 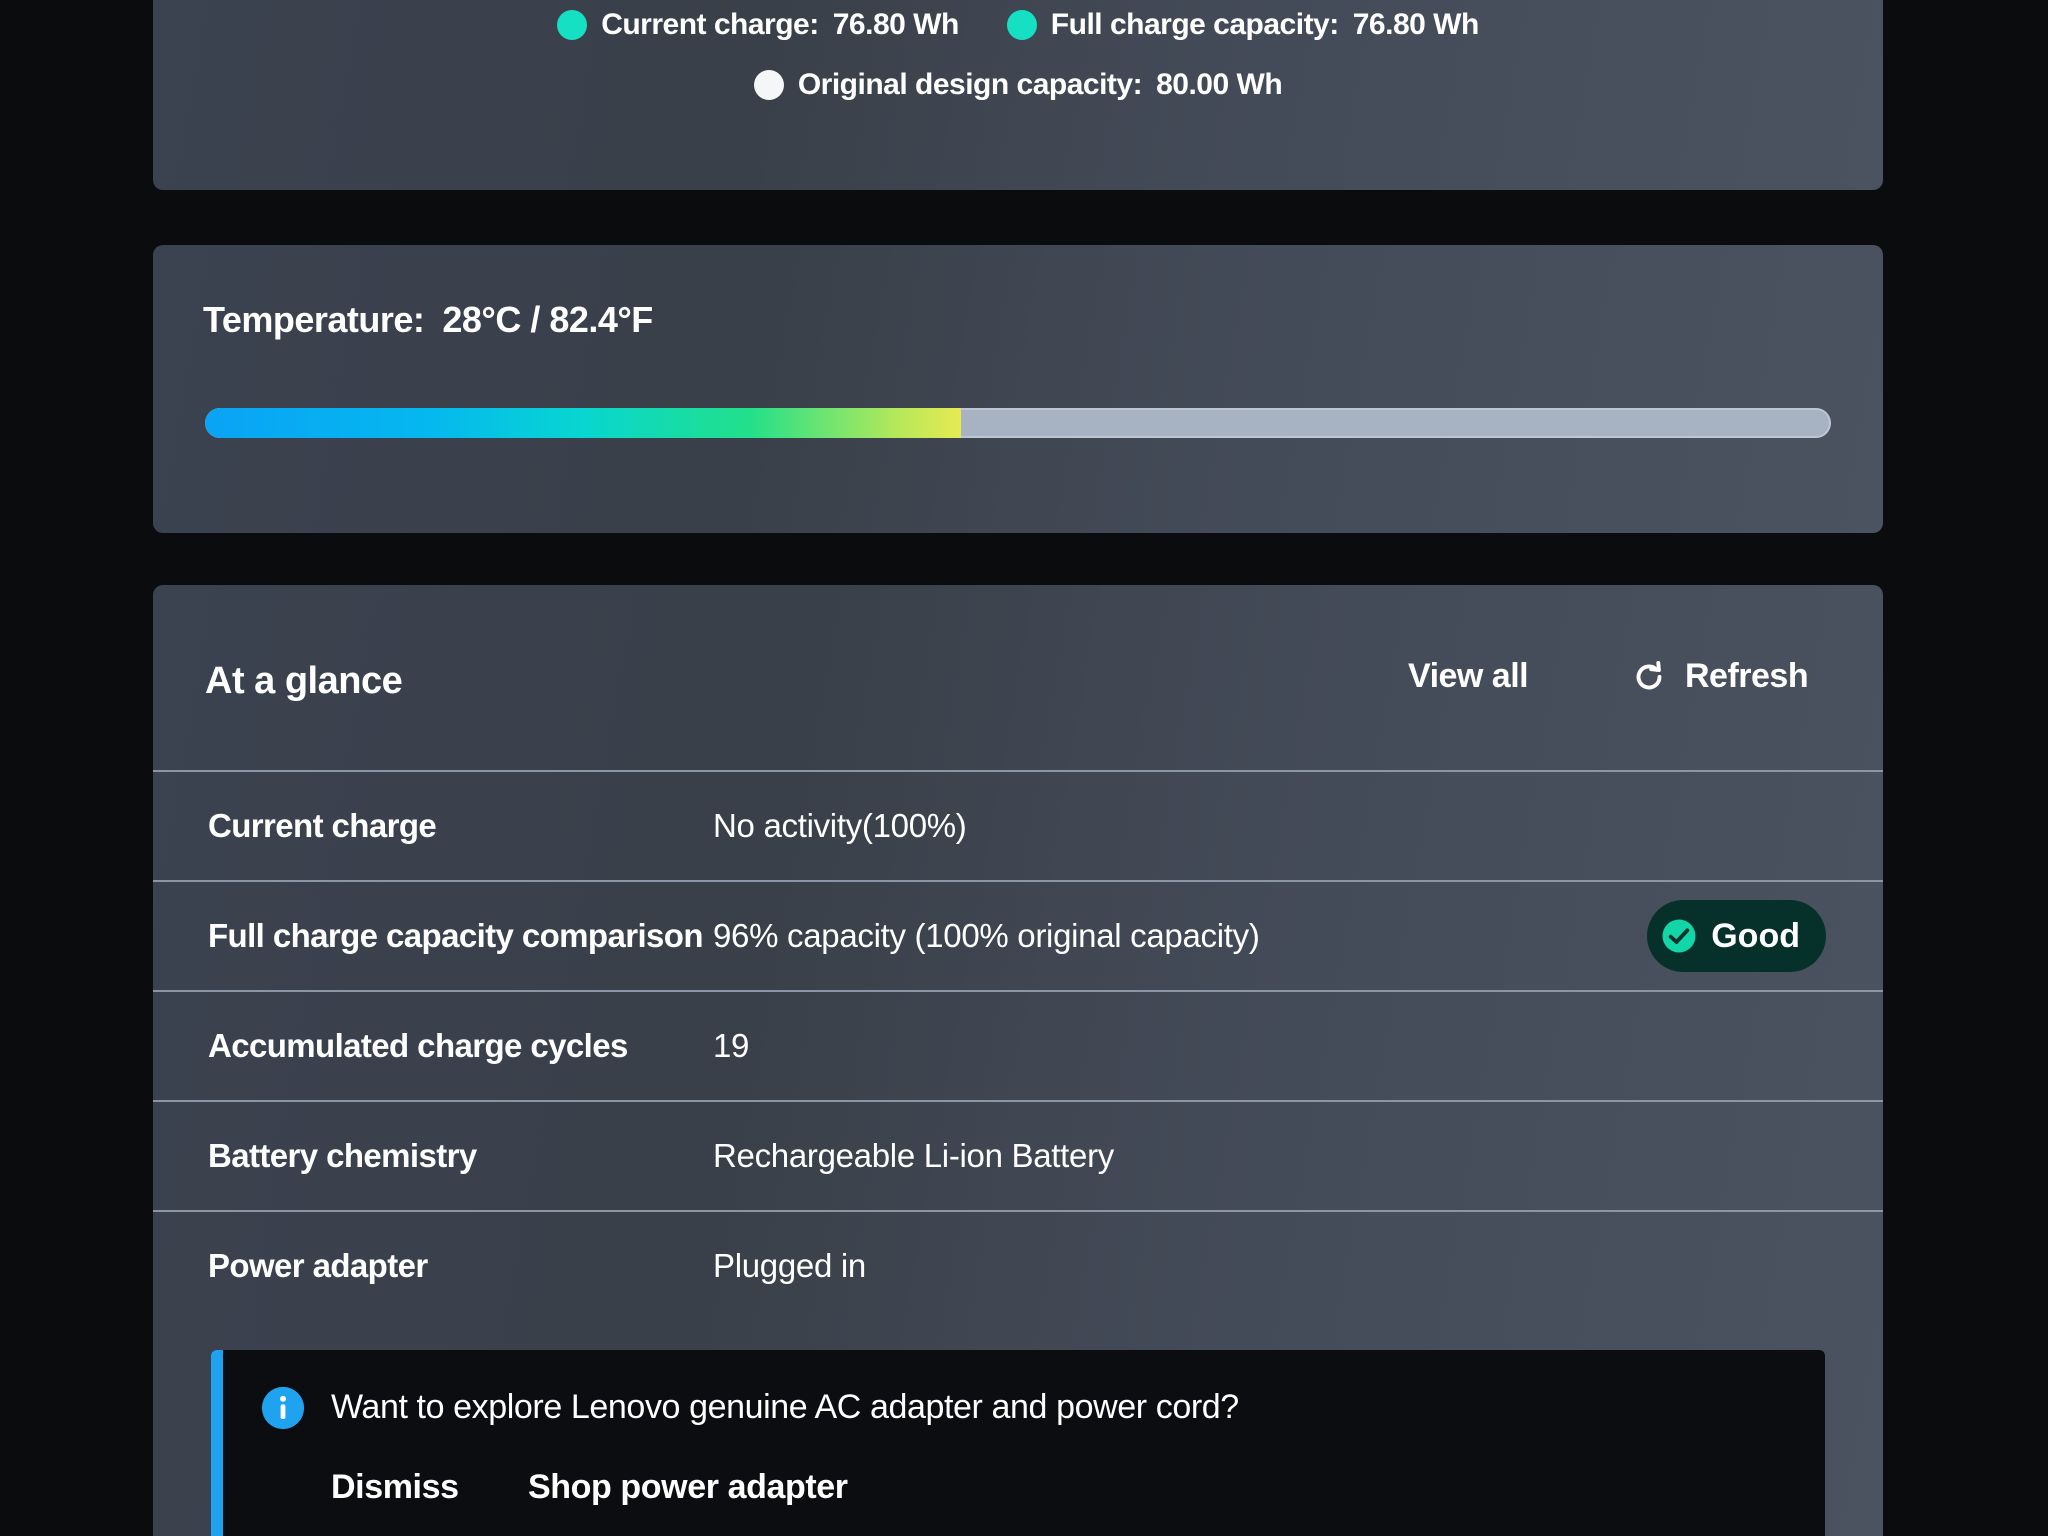 What do you see at coordinates (547, 319) in the screenshot?
I see `temperature-value: 28°C / 82.4°F` at bounding box center [547, 319].